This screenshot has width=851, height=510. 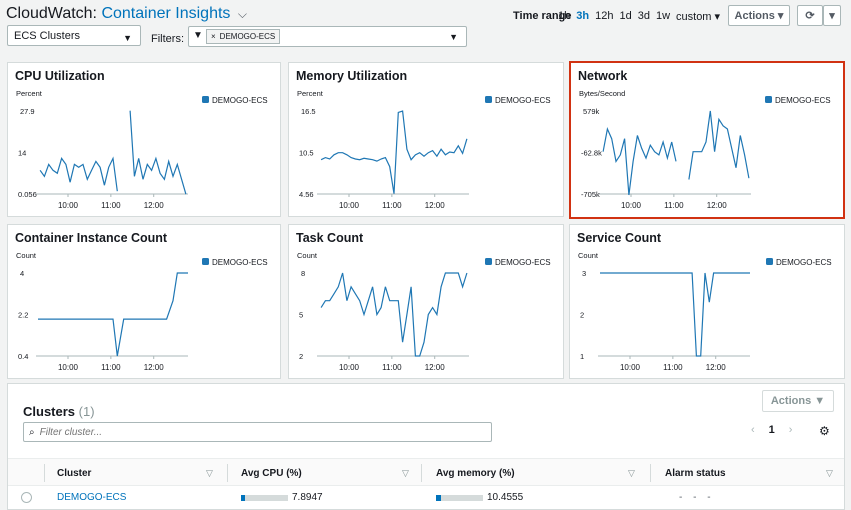 What do you see at coordinates (798, 401) in the screenshot?
I see `clusters-actions-button: Actions ▼` at bounding box center [798, 401].